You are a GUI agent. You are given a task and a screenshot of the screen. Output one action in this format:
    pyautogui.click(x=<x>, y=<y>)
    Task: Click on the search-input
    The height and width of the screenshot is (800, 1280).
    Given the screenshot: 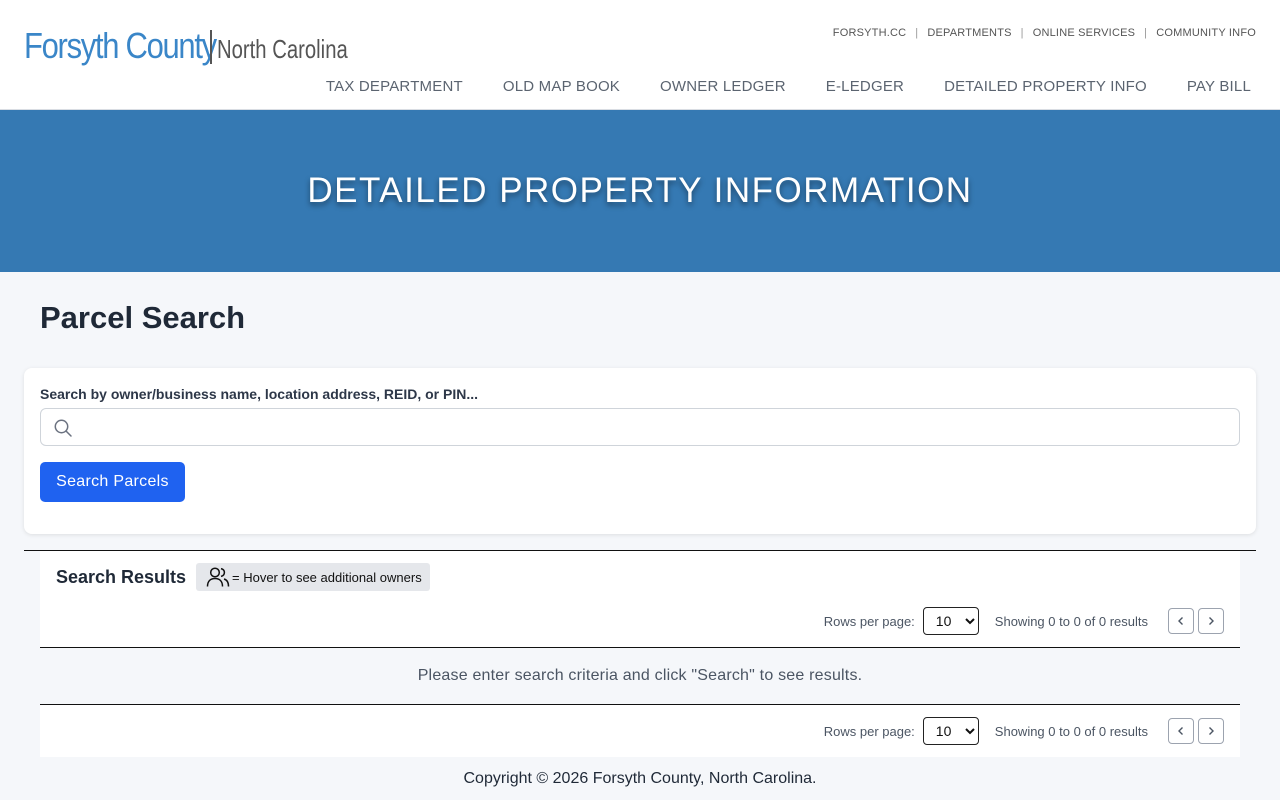 What is the action you would take?
    pyautogui.click(x=656, y=427)
    